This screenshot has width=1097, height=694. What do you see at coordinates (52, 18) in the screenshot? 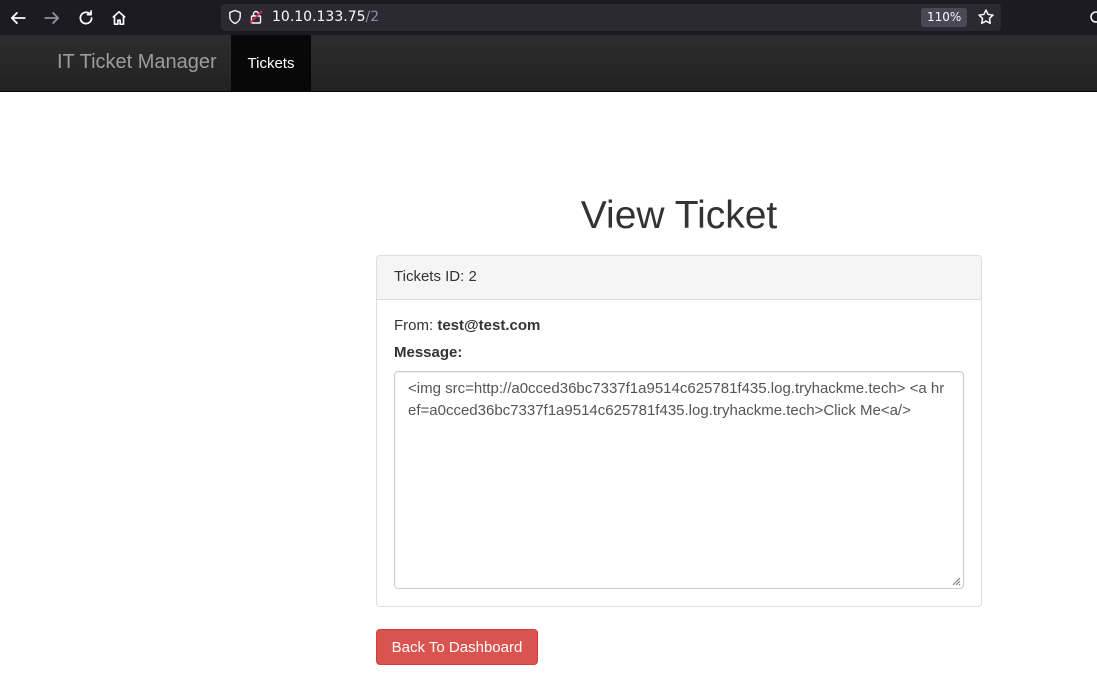
I see `forward-arrow-icon` at bounding box center [52, 18].